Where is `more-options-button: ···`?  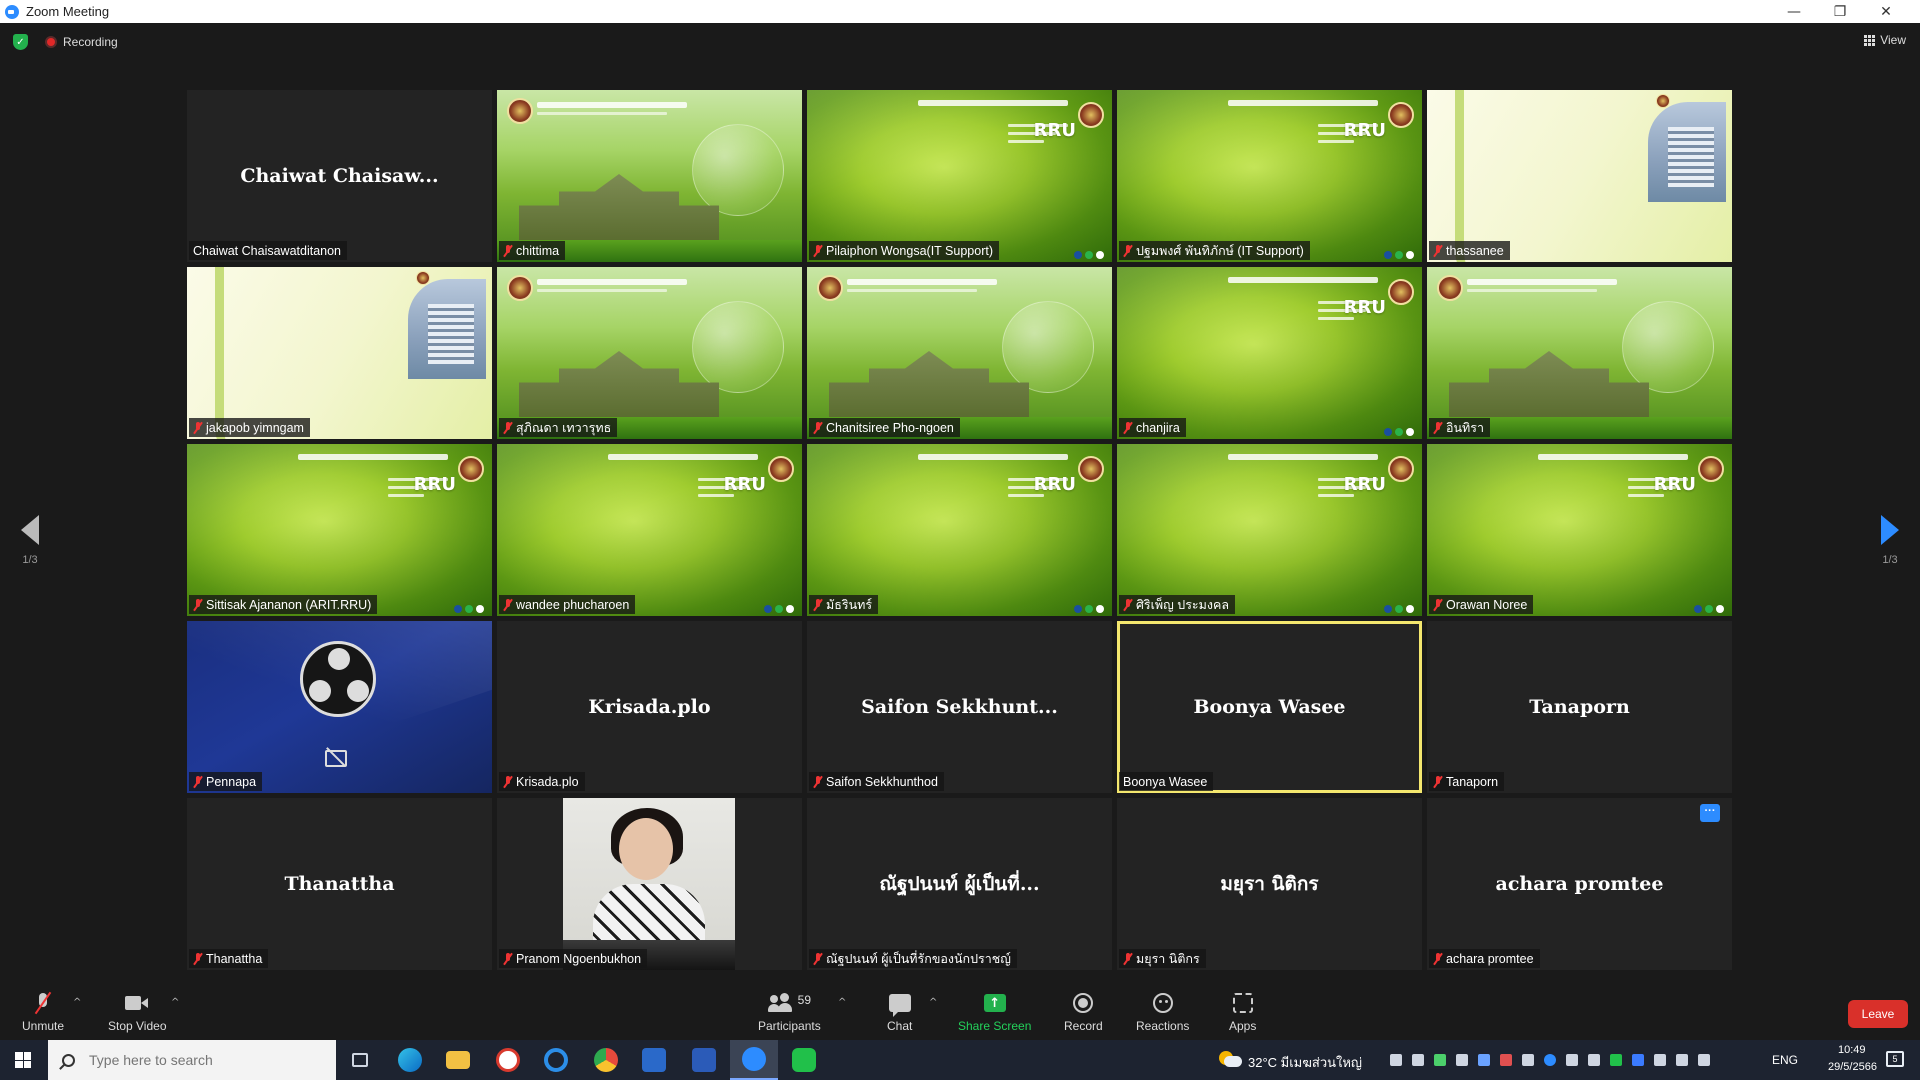 more-options-button: ··· is located at coordinates (1710, 813).